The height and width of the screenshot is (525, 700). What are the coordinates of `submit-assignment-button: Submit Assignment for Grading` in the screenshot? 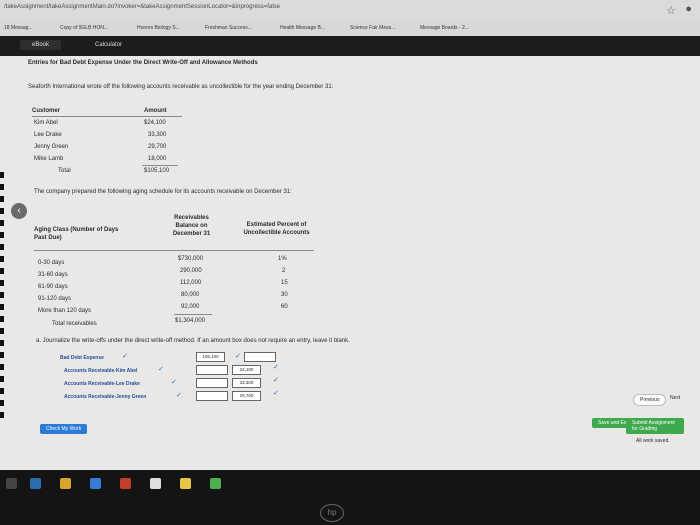 It's located at (655, 426).